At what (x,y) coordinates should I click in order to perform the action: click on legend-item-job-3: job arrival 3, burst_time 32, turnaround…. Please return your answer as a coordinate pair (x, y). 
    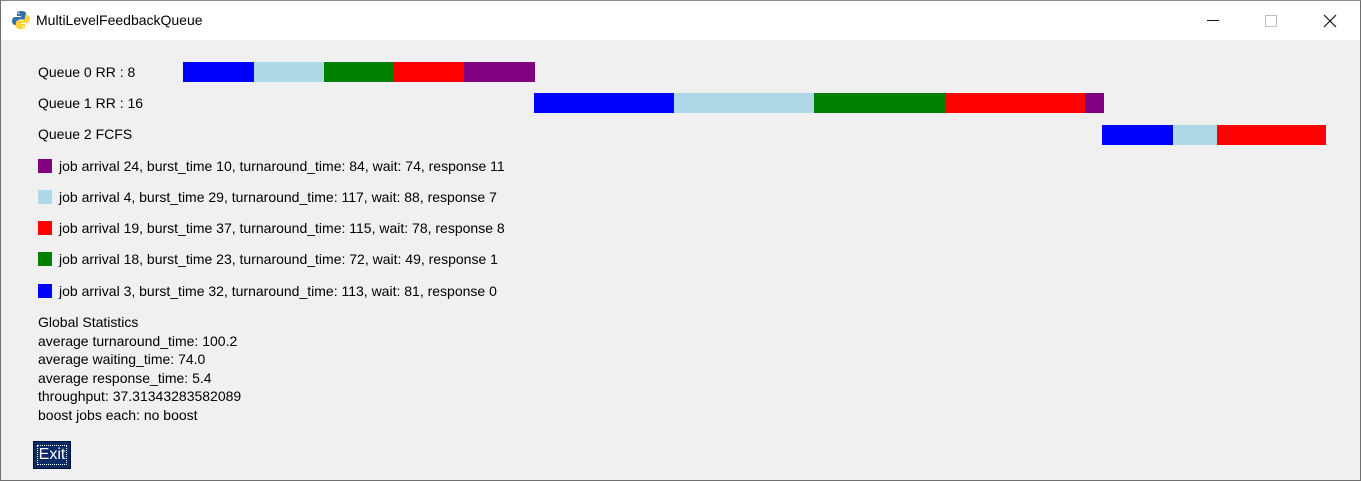
    Looking at the image, I should click on (267, 291).